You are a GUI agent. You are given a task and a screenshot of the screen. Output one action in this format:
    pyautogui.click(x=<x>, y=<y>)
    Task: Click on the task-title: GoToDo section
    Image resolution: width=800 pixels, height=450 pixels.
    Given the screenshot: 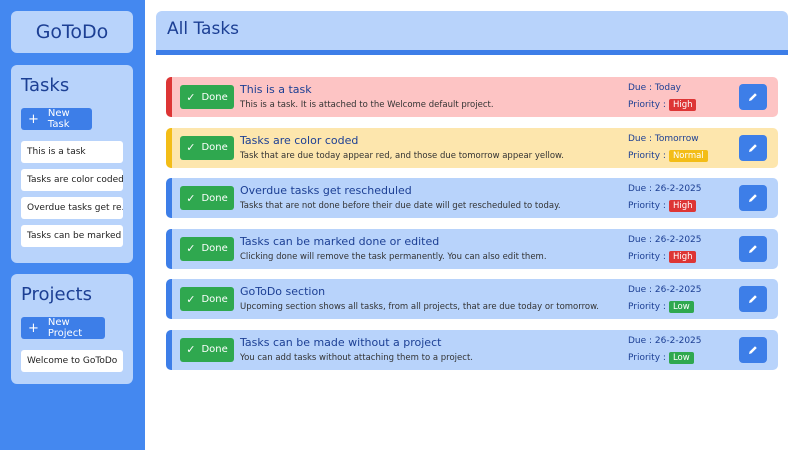 What is the action you would take?
    pyautogui.click(x=283, y=291)
    